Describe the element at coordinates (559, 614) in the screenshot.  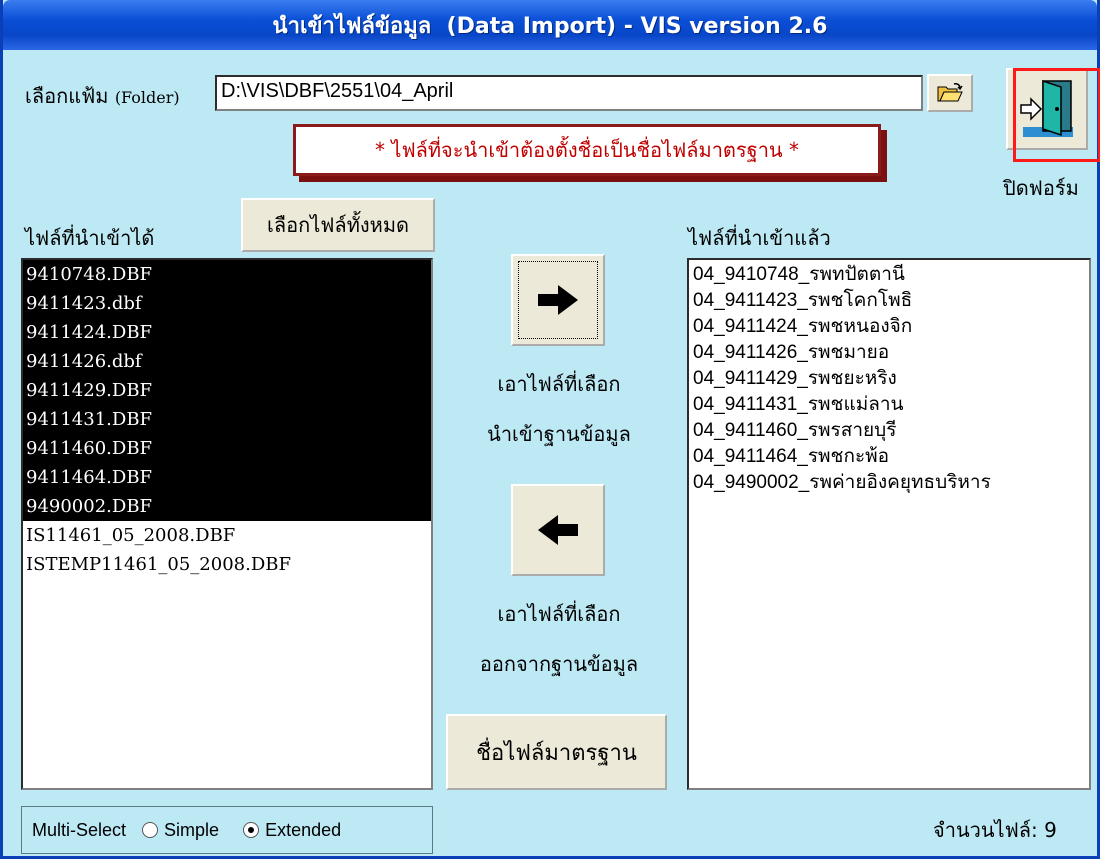
I see `remove-caption-line1: เอาไฟล์ที่เลือก` at that location.